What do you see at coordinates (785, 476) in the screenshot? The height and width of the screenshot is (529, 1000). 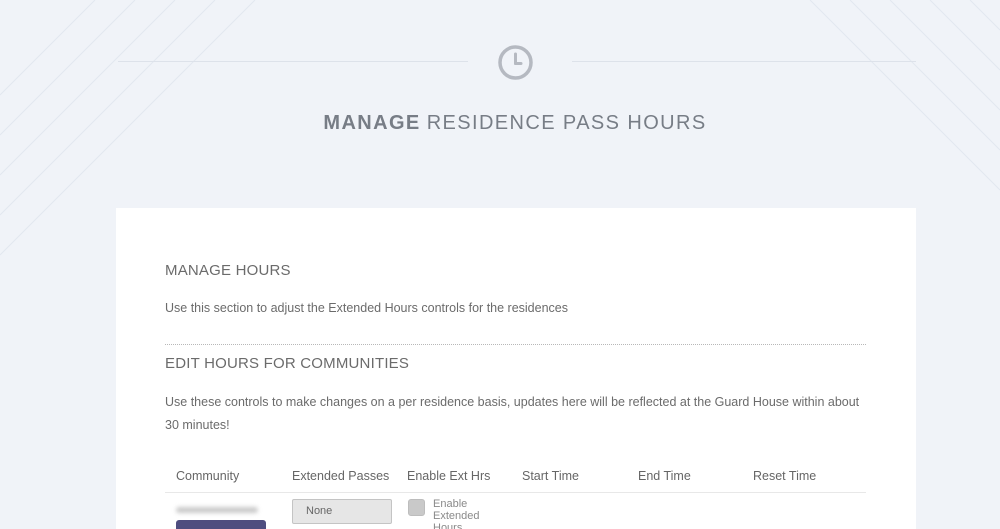 I see `column-header-reset-time: Reset Time` at bounding box center [785, 476].